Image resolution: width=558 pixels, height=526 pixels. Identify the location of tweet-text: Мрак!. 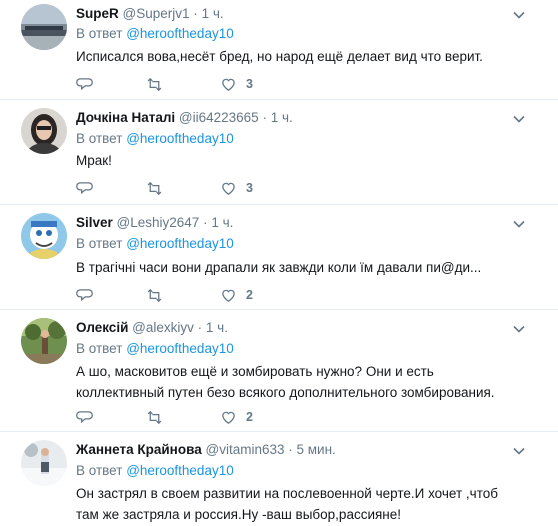
(94, 160).